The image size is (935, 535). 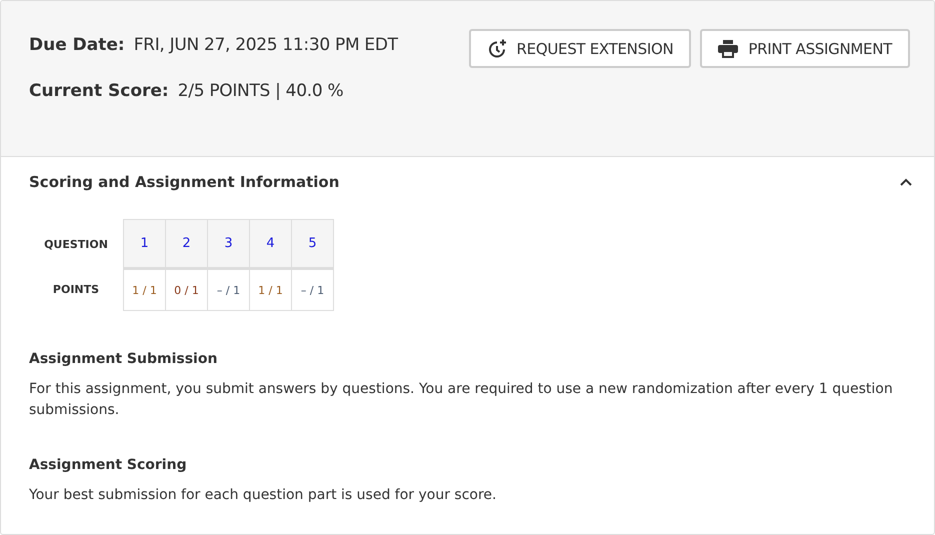 I want to click on printer-icon, so click(x=728, y=49).